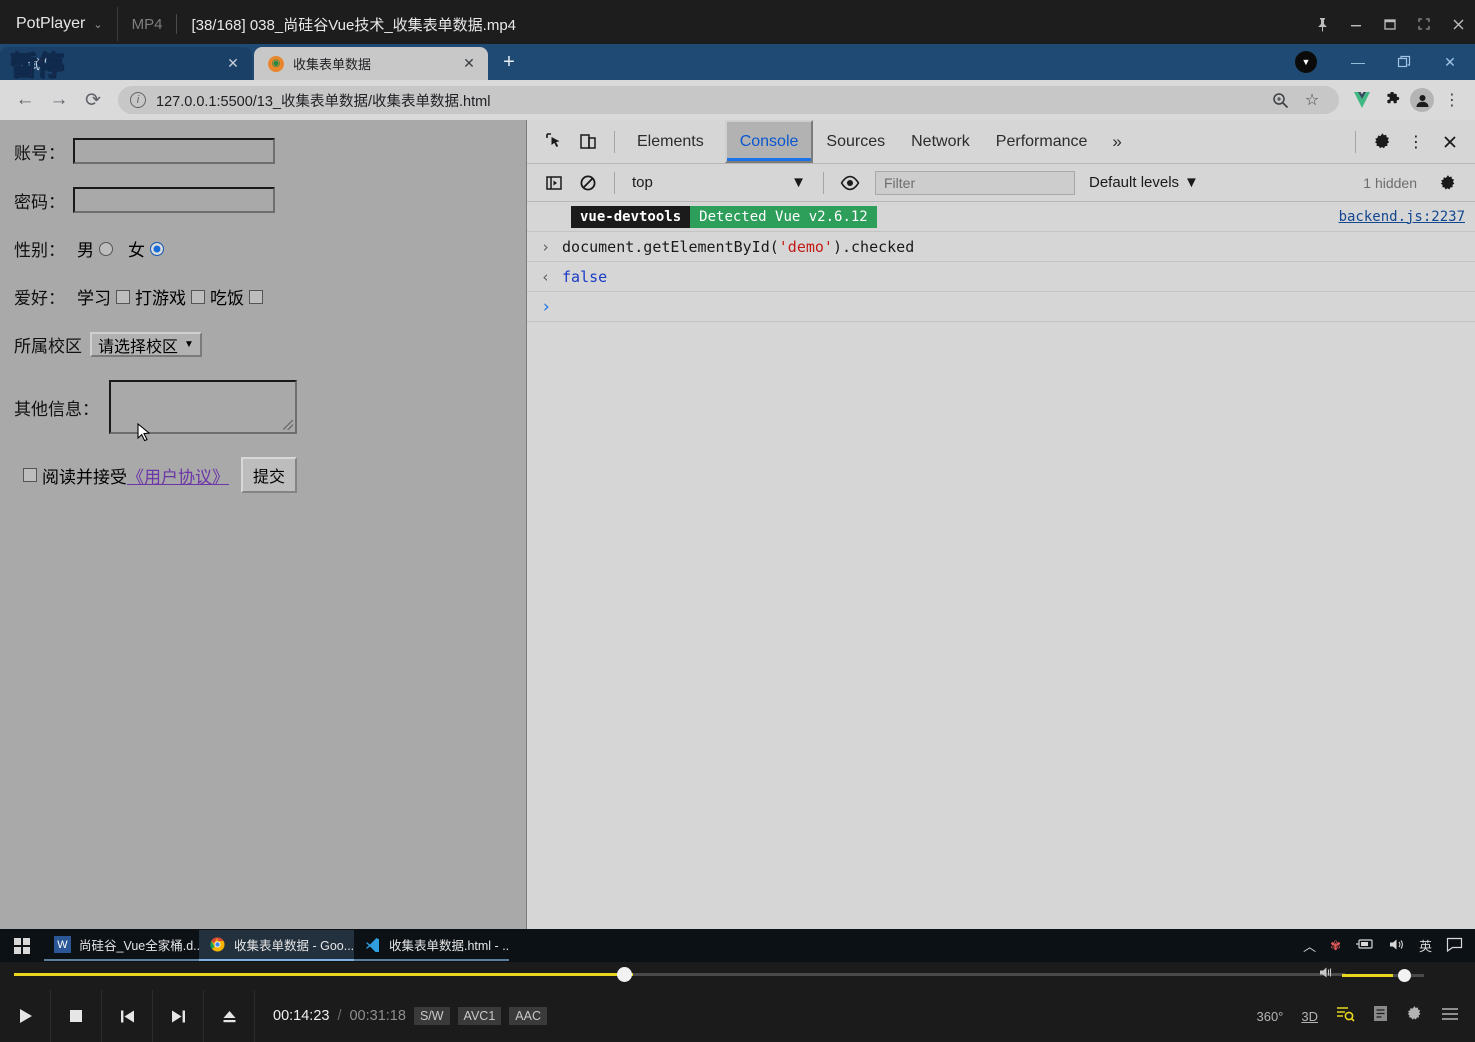 Image resolution: width=1475 pixels, height=1042 pixels. I want to click on eject-button, so click(229, 1016).